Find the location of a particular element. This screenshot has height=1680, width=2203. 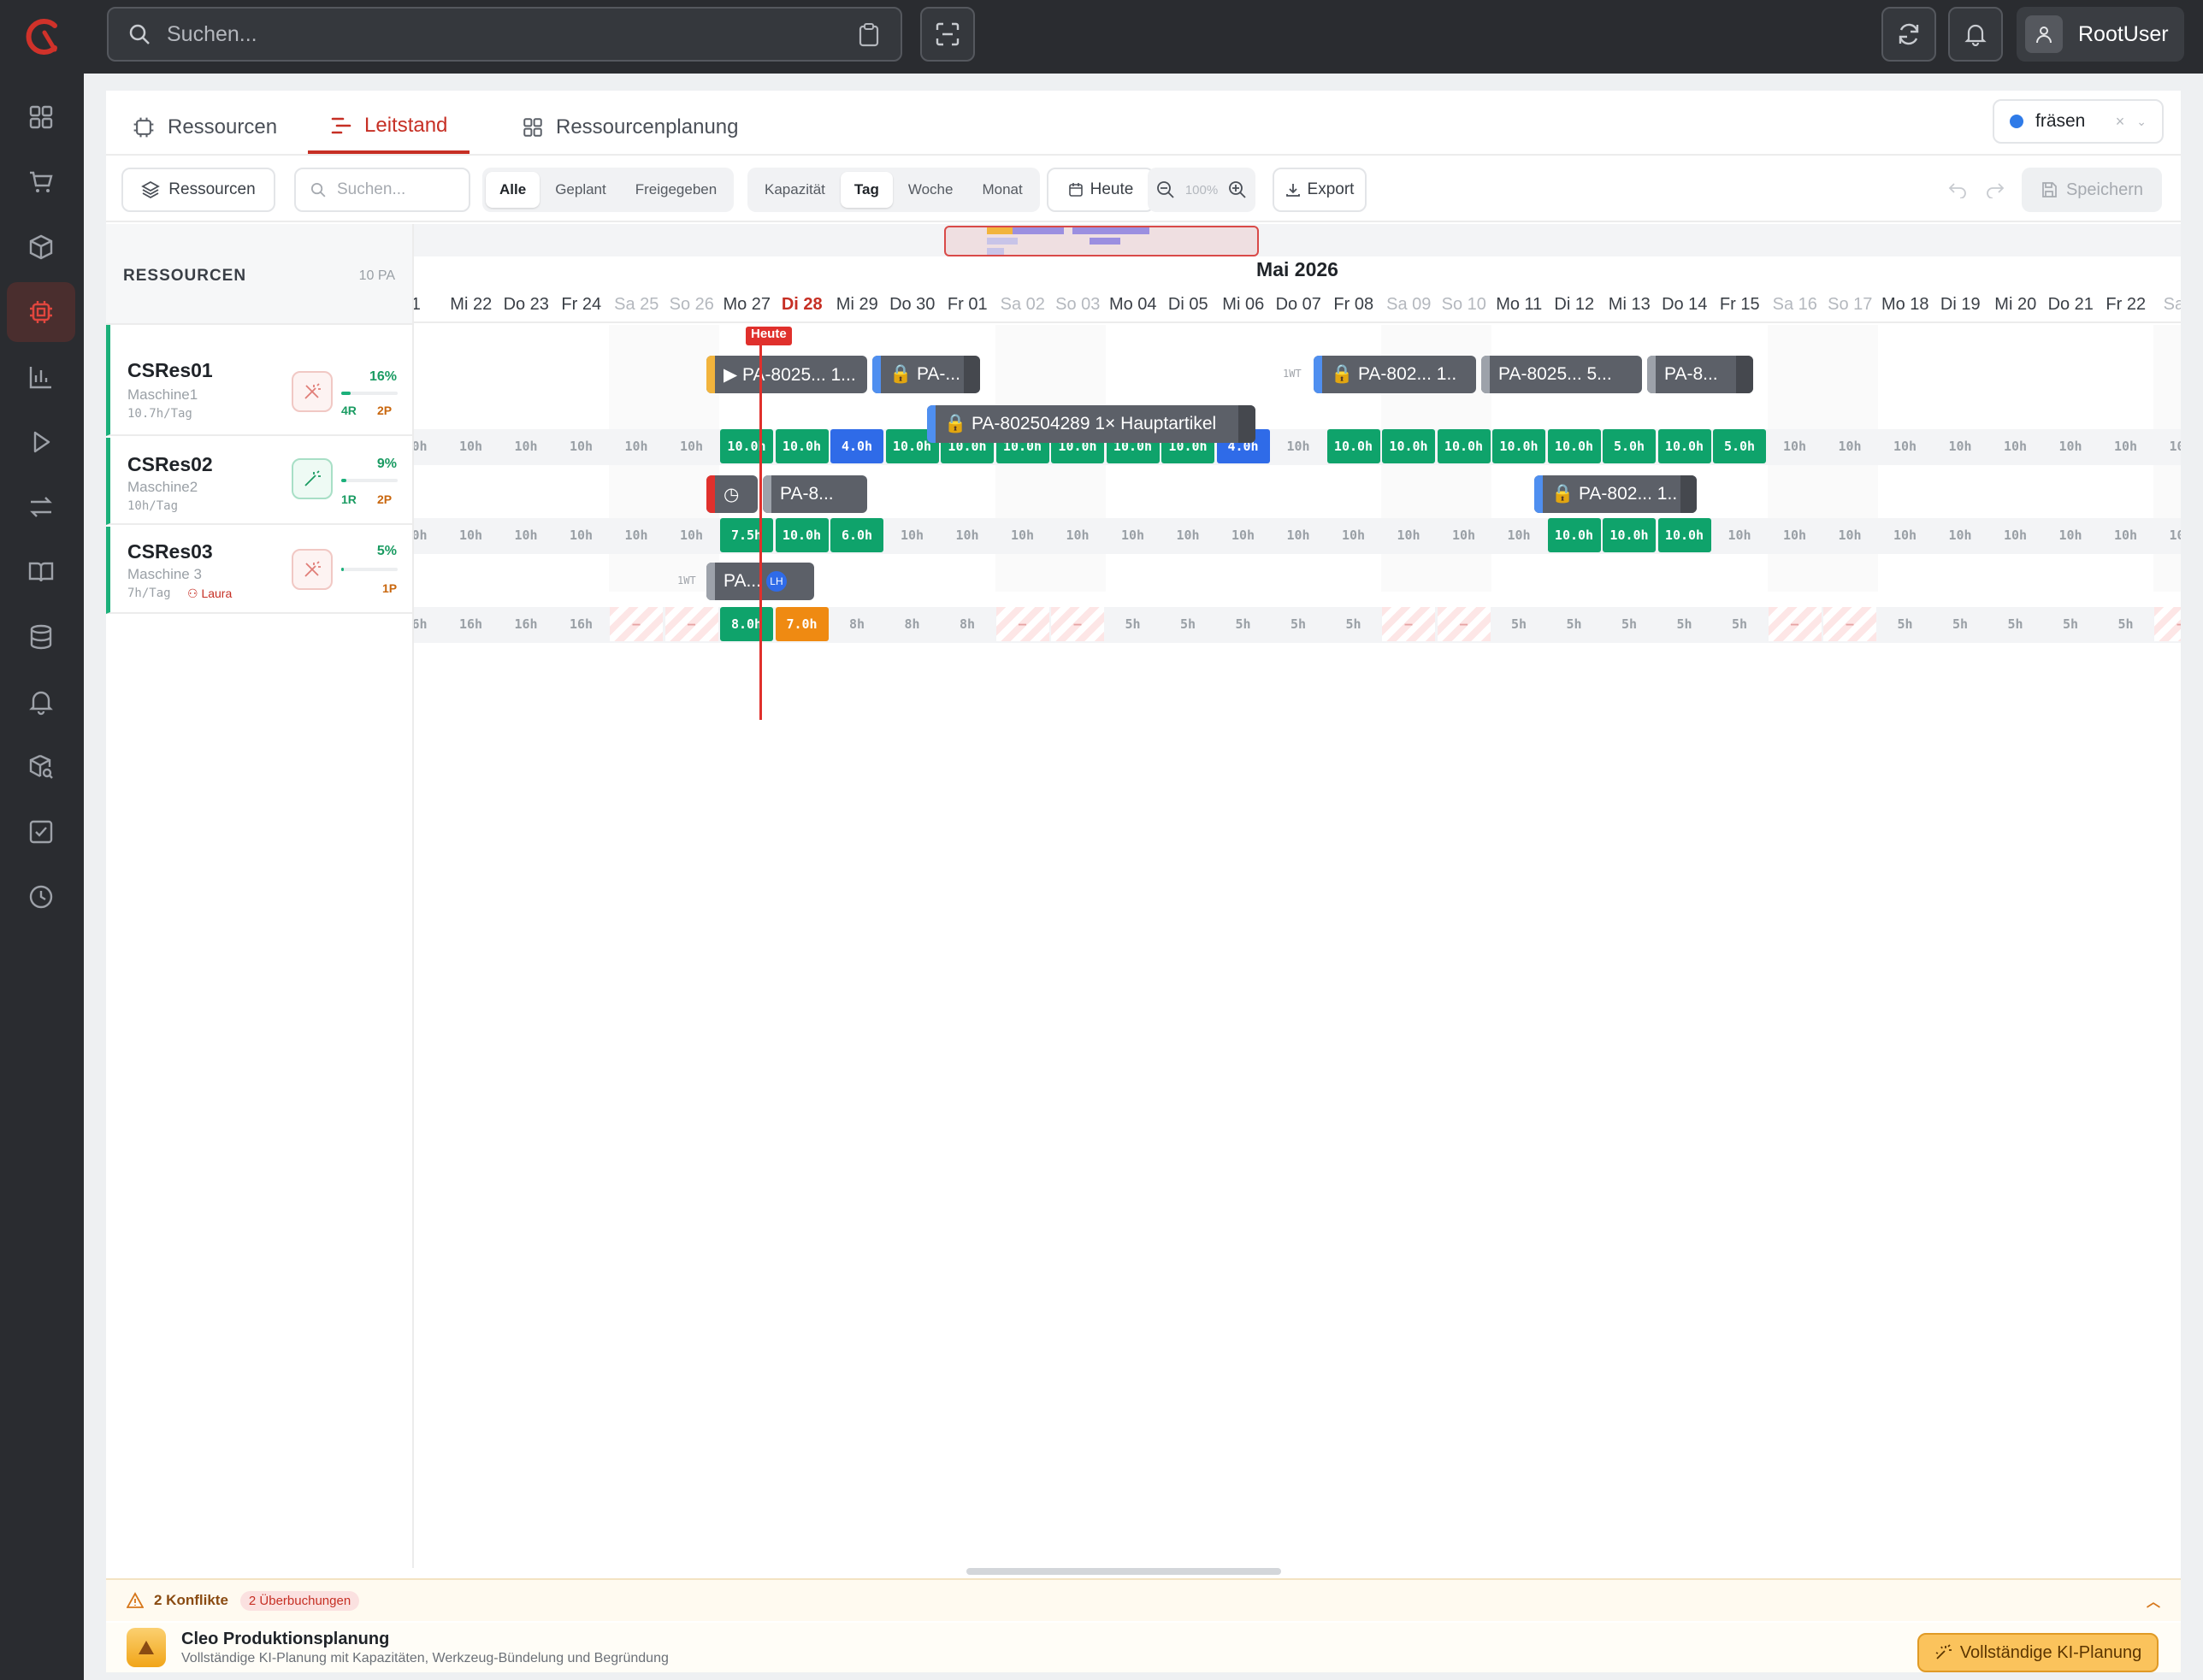

sidebar-item-analytics is located at coordinates (41, 377).